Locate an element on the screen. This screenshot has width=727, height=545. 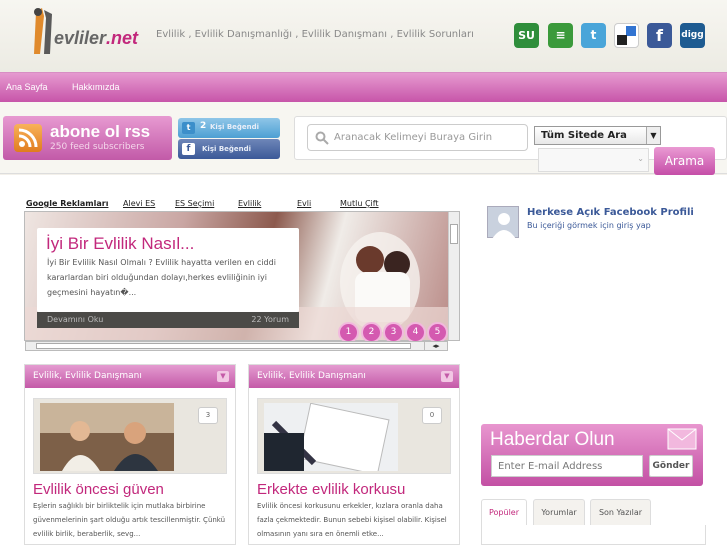
logo-text: evliler.net is located at coordinates (96, 38).